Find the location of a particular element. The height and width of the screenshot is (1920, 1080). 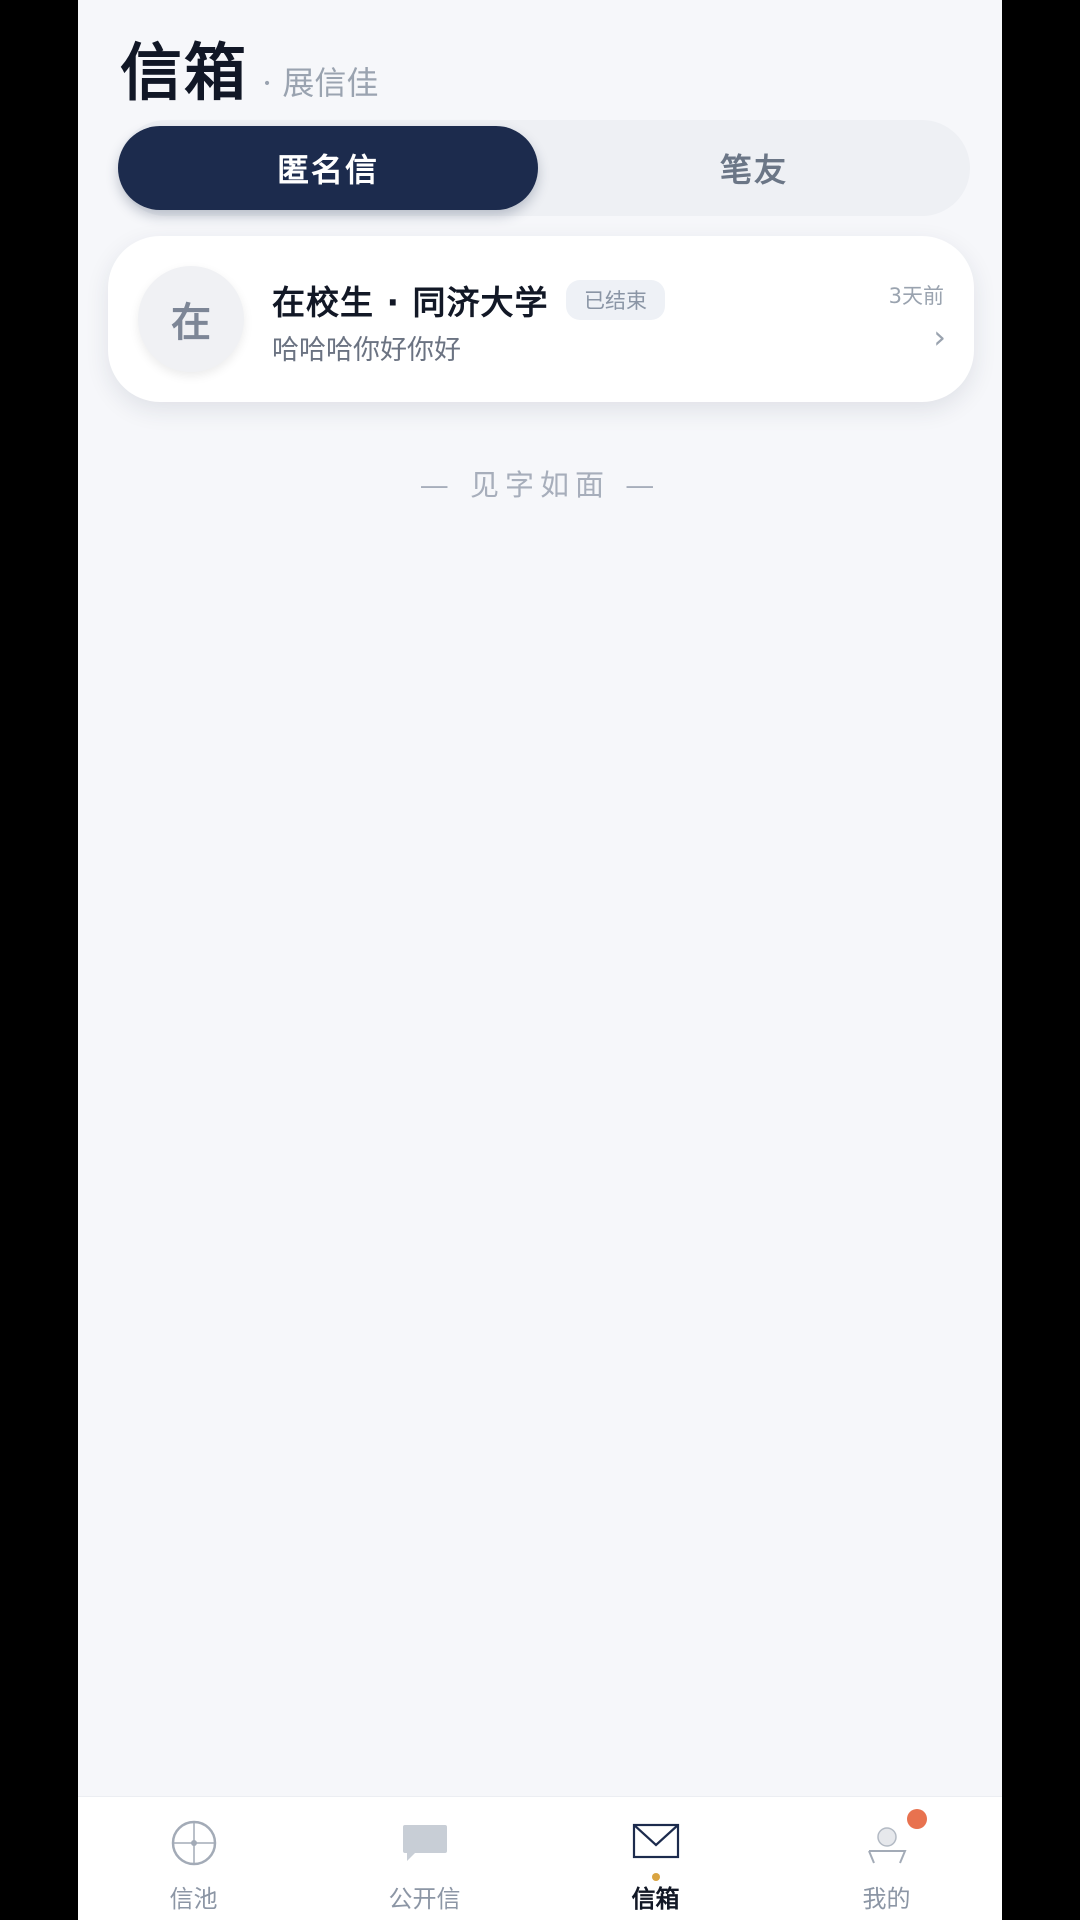

tab-pen-pals: 笔友 is located at coordinates (754, 168).